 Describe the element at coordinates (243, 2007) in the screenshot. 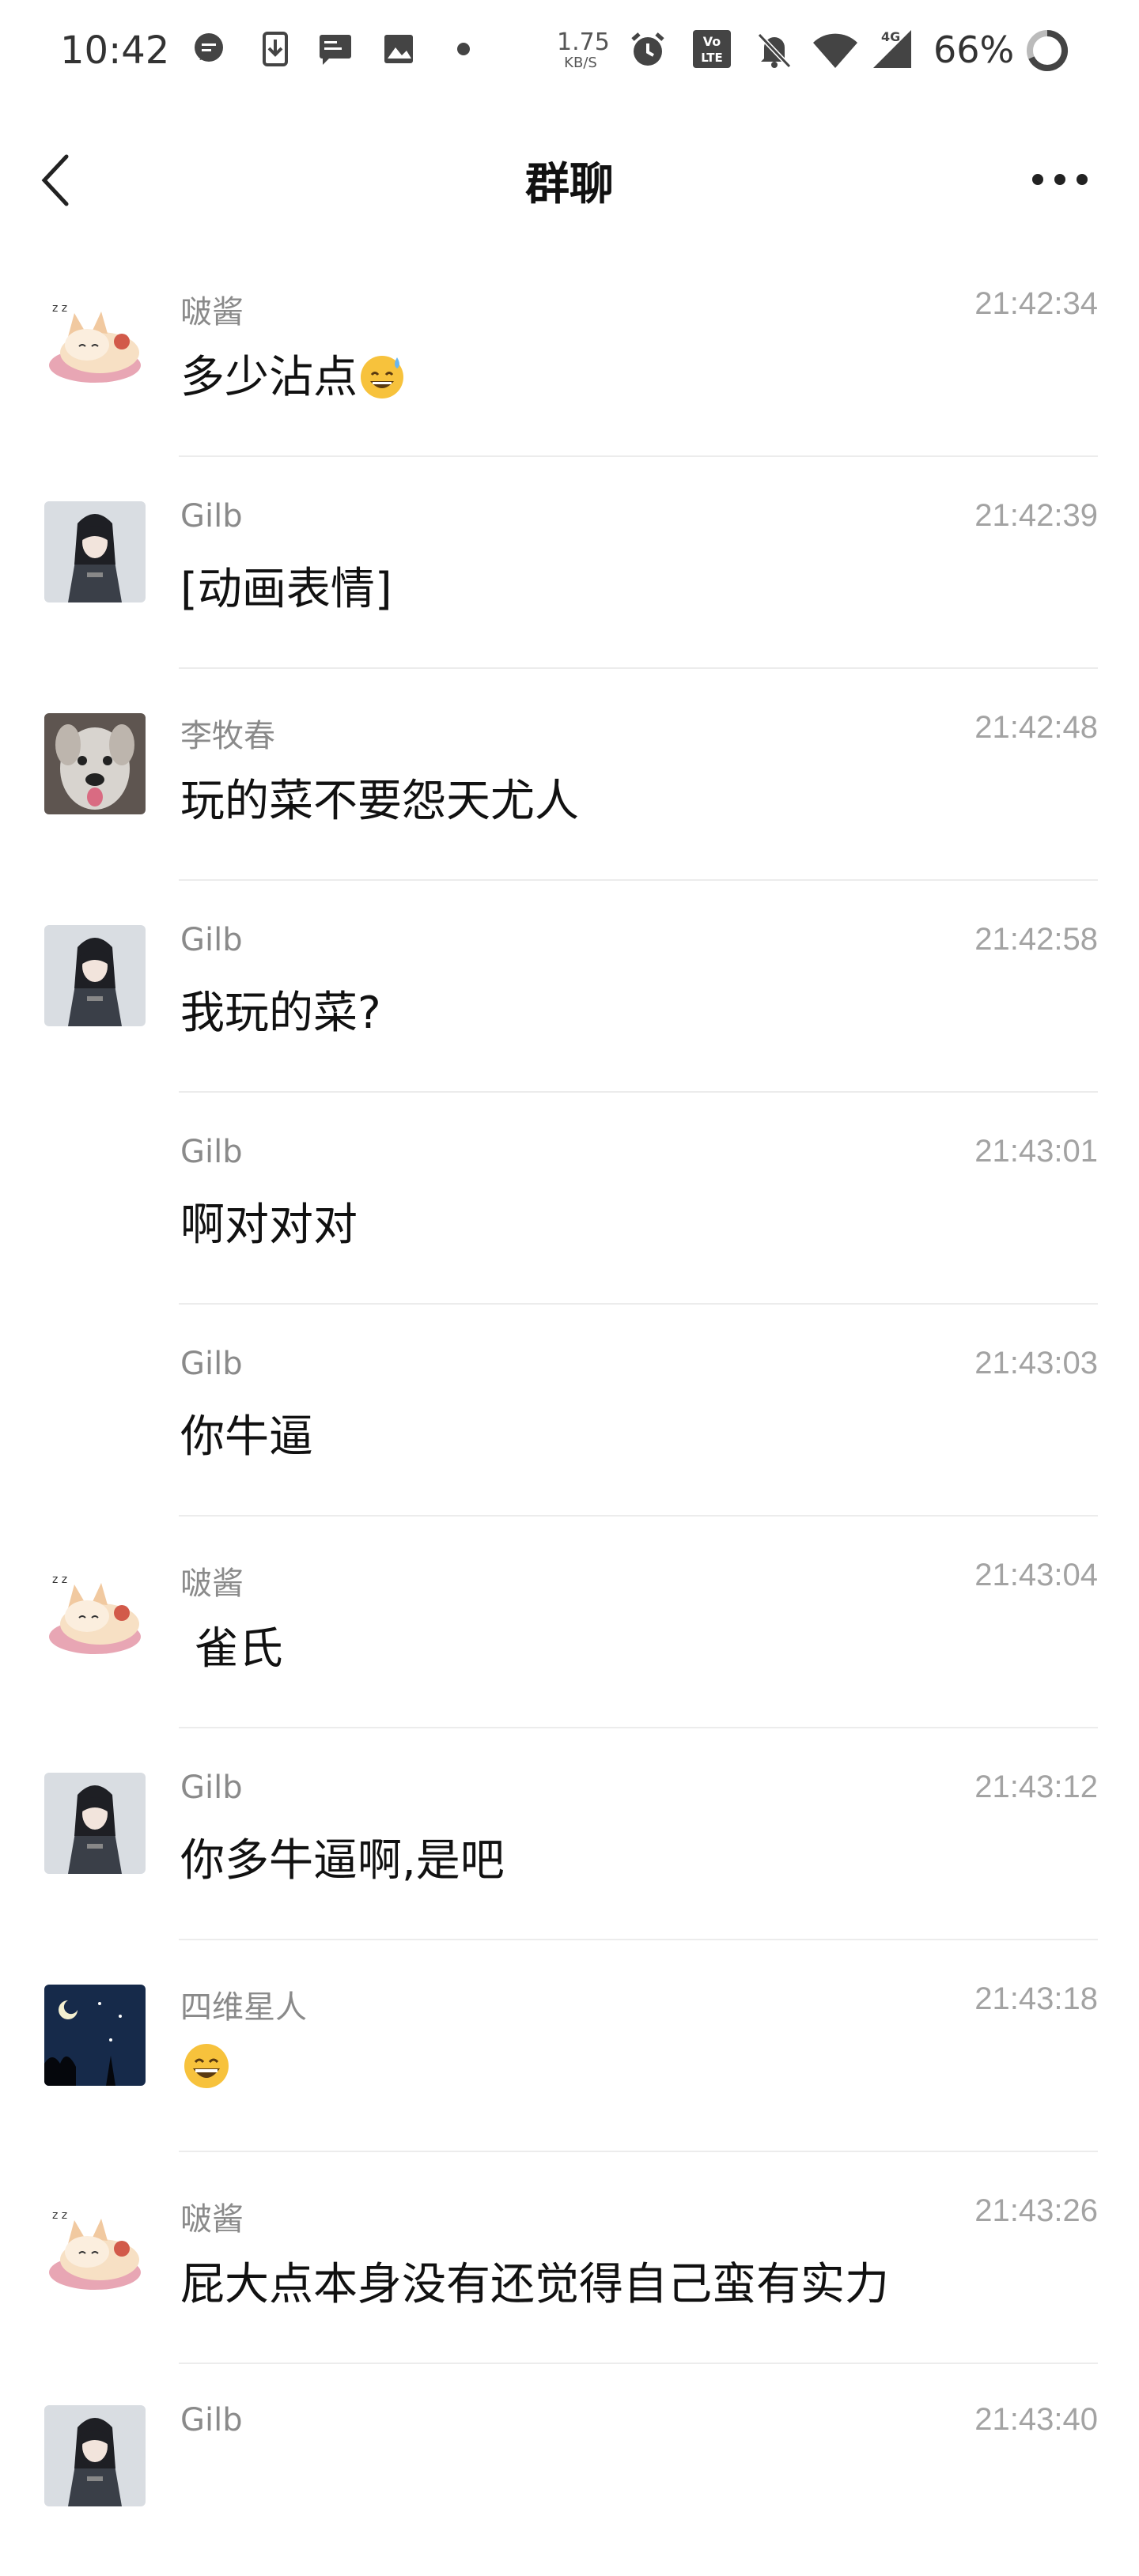

I see `sender-name: 四维星人` at that location.